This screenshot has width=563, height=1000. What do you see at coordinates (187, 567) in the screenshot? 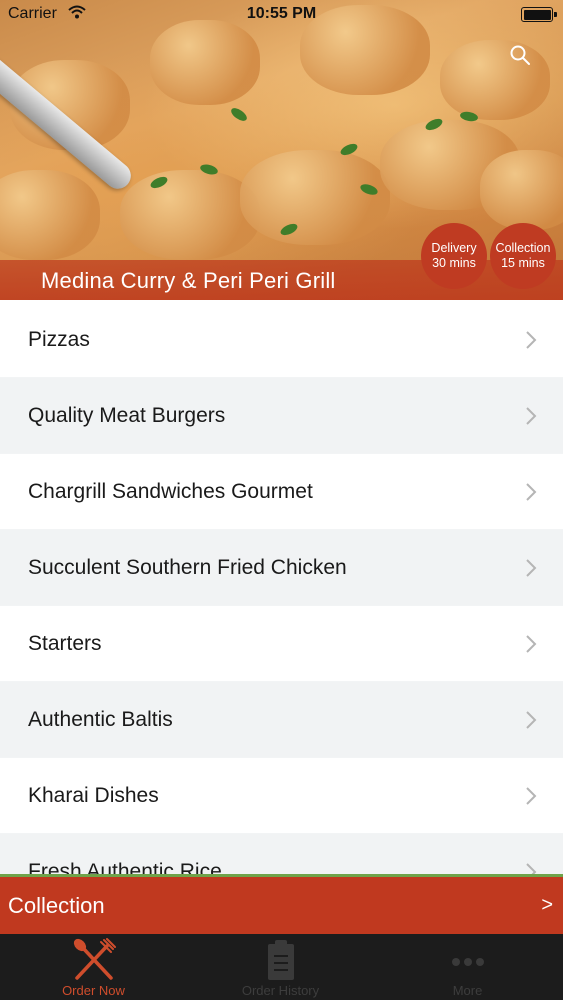
I see `menu-item-label: Succulent Southern Fried Chicken` at bounding box center [187, 567].